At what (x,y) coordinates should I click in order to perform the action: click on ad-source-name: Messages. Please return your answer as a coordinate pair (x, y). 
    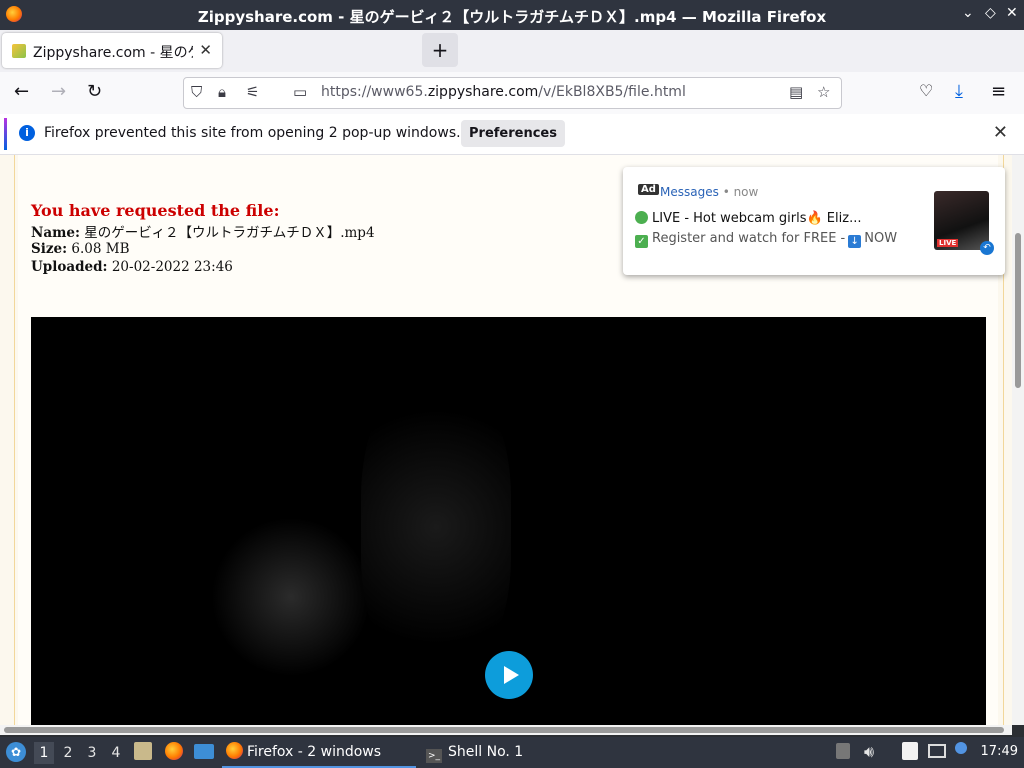
    Looking at the image, I should click on (689, 192).